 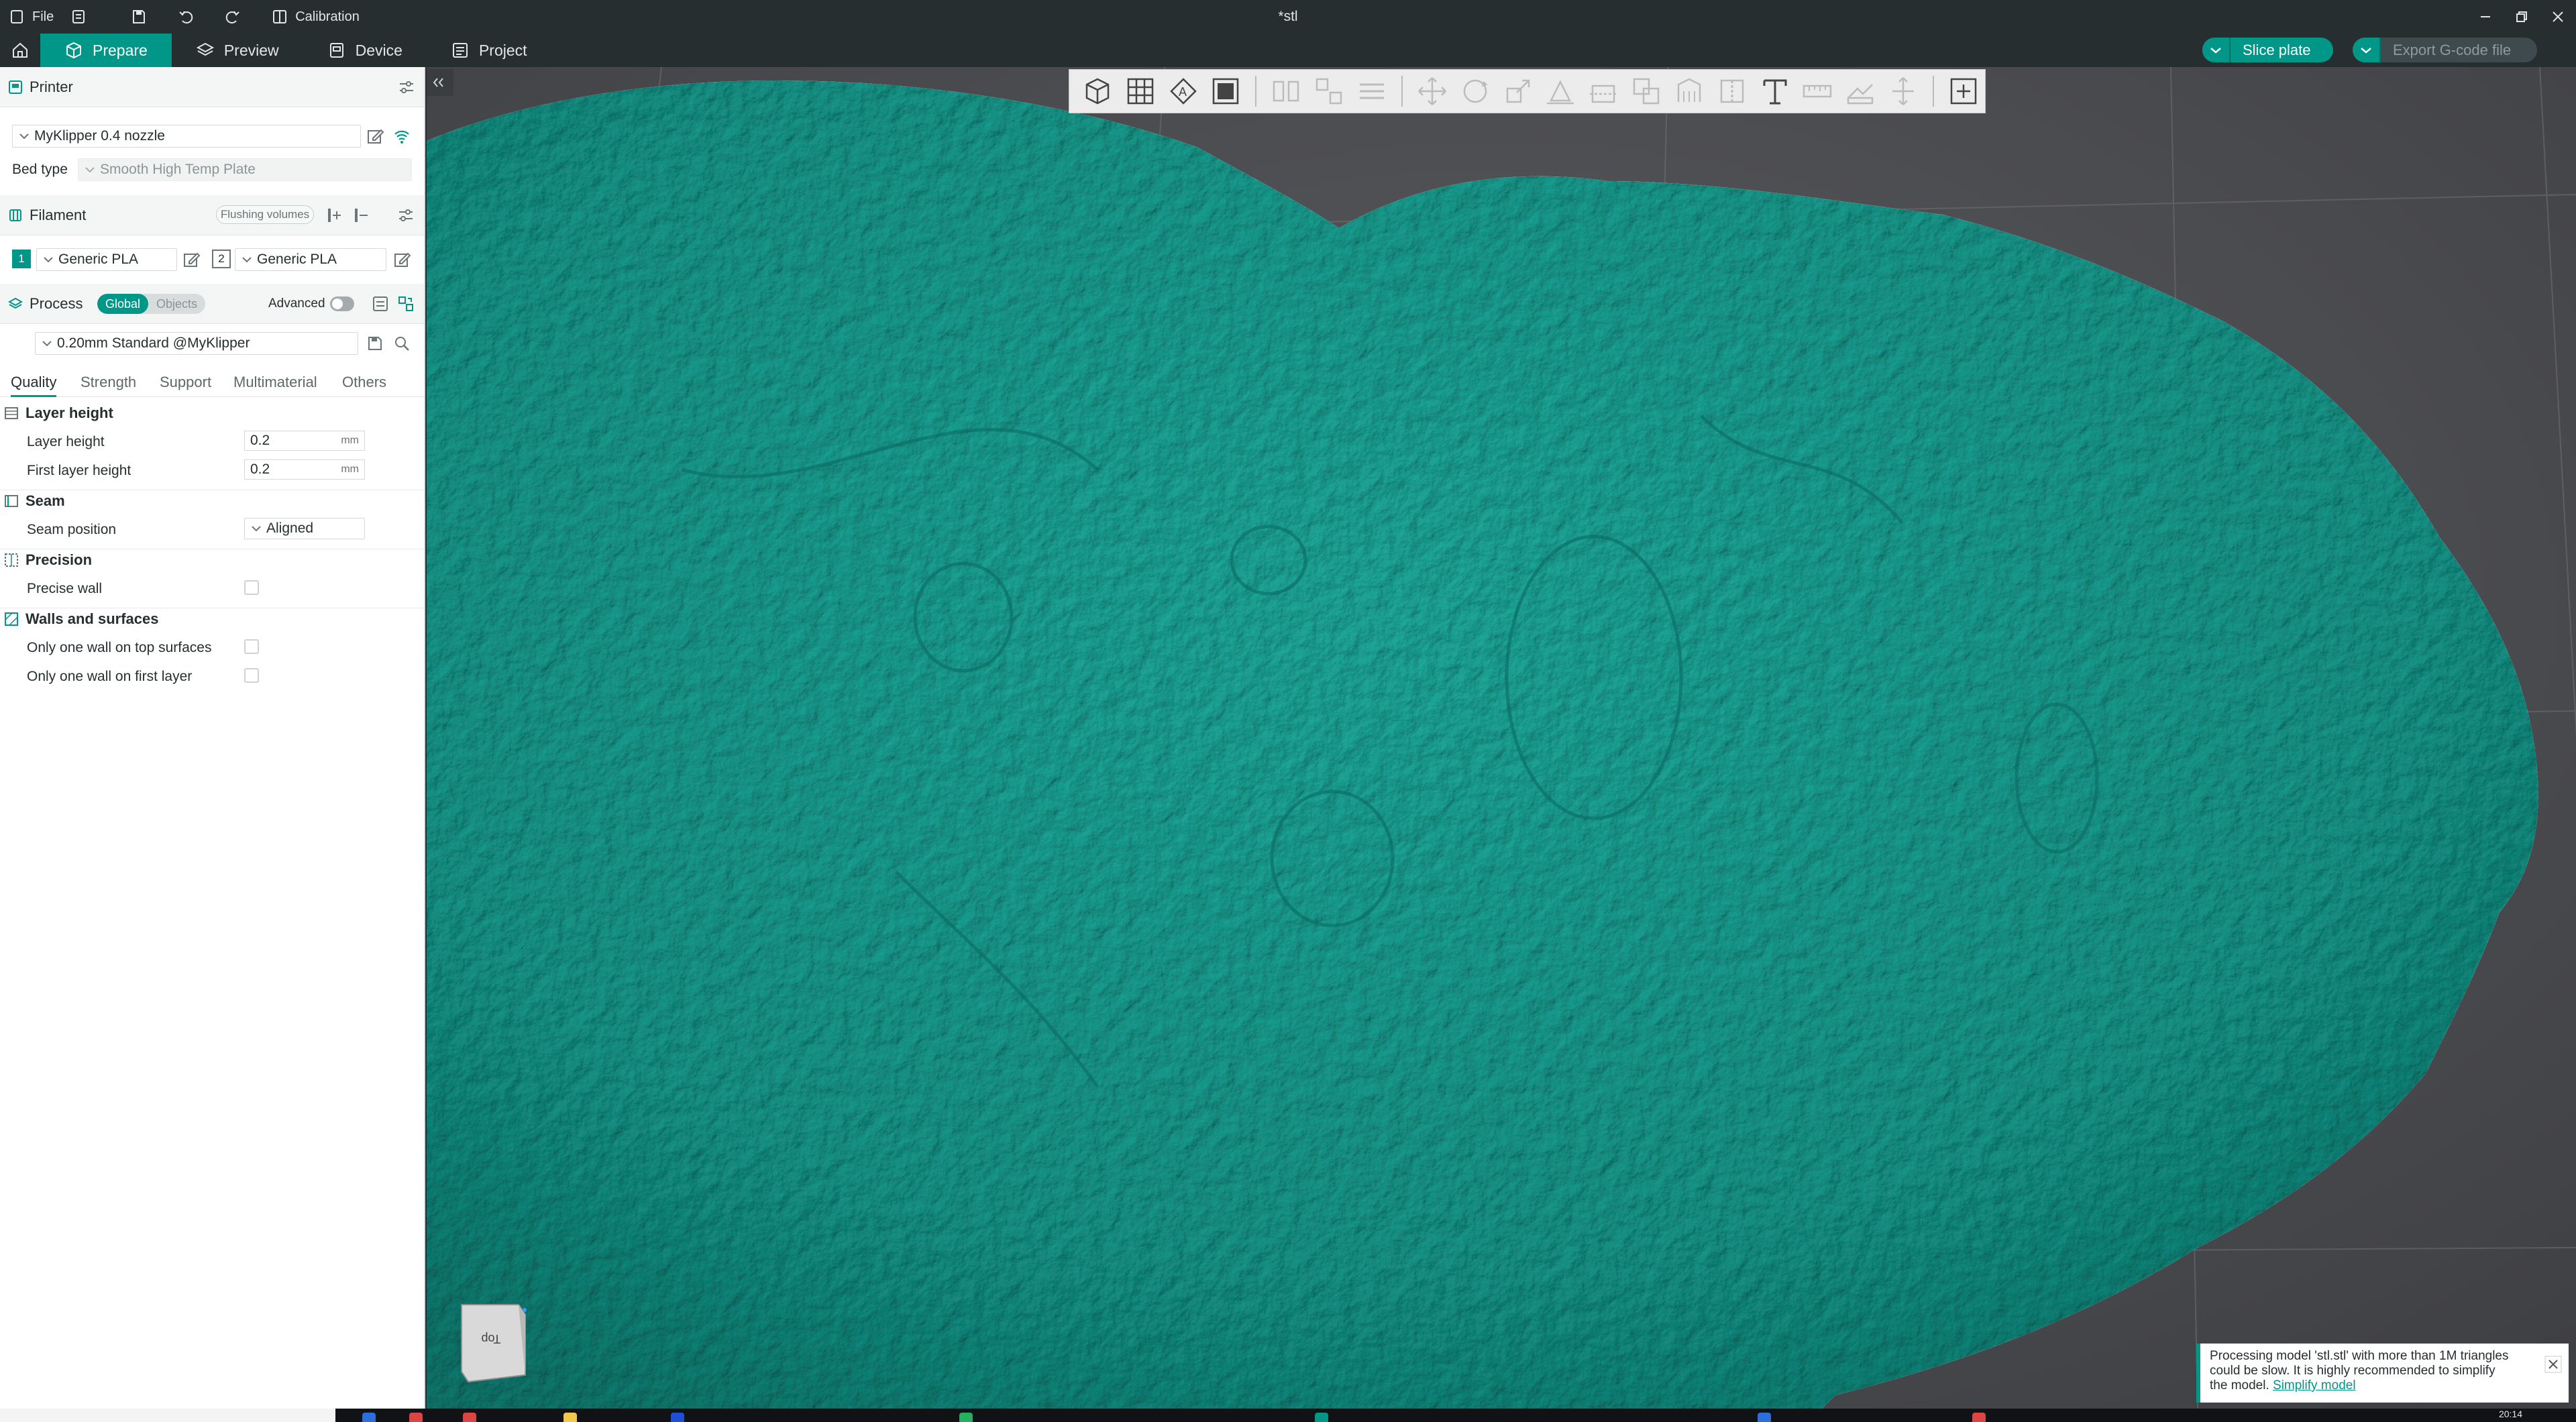 What do you see at coordinates (2558, 17) in the screenshot?
I see `close-window-button` at bounding box center [2558, 17].